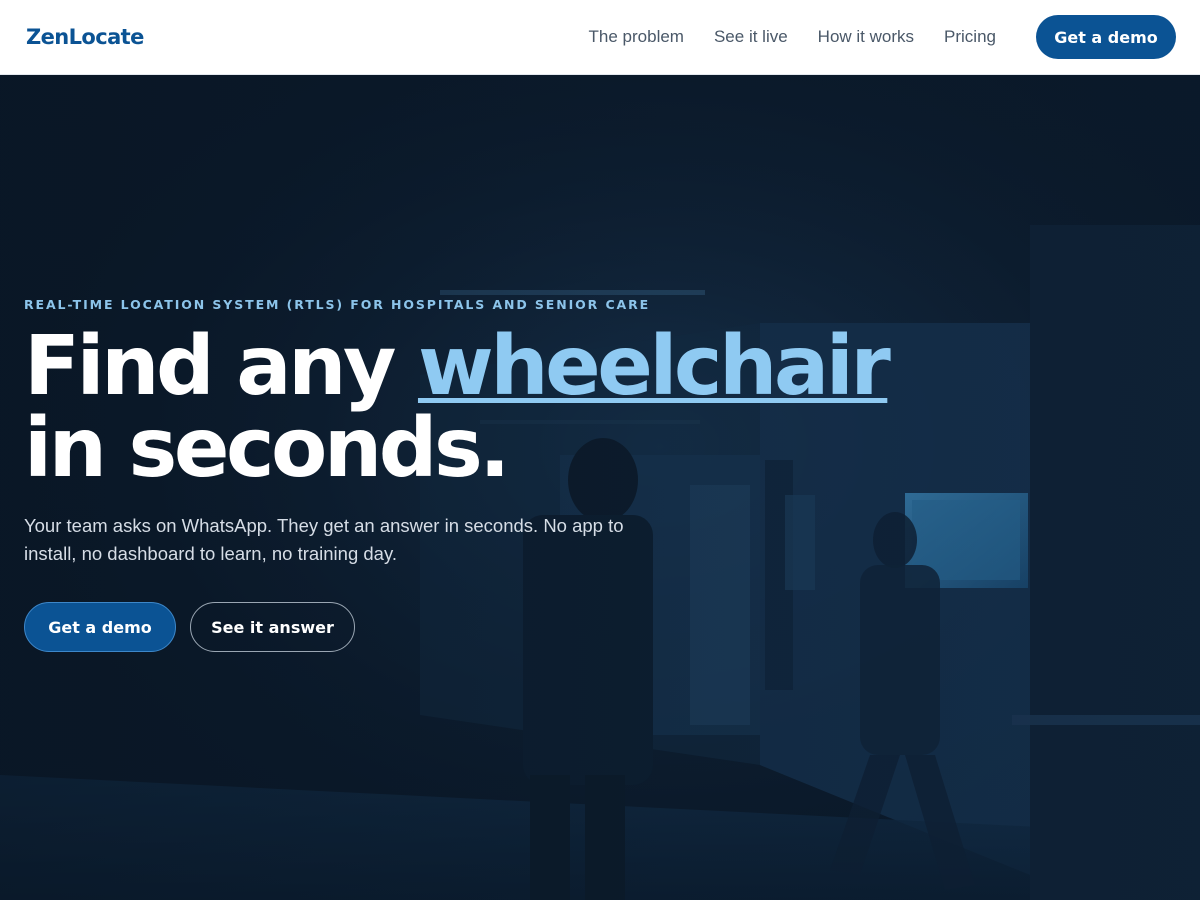  Describe the element at coordinates (970, 37) in the screenshot. I see `nav-link-pricing: Pricing` at that location.